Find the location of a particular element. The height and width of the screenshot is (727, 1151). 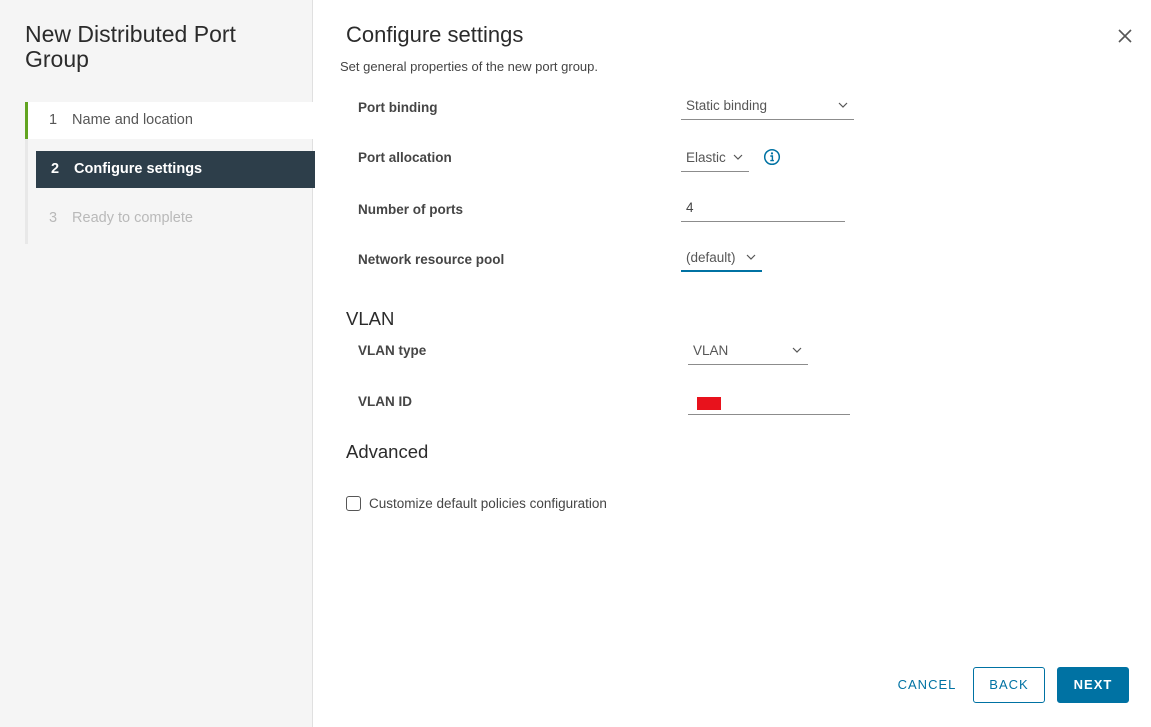

step-configure-settings: 2 Configure settings is located at coordinates (175, 169).